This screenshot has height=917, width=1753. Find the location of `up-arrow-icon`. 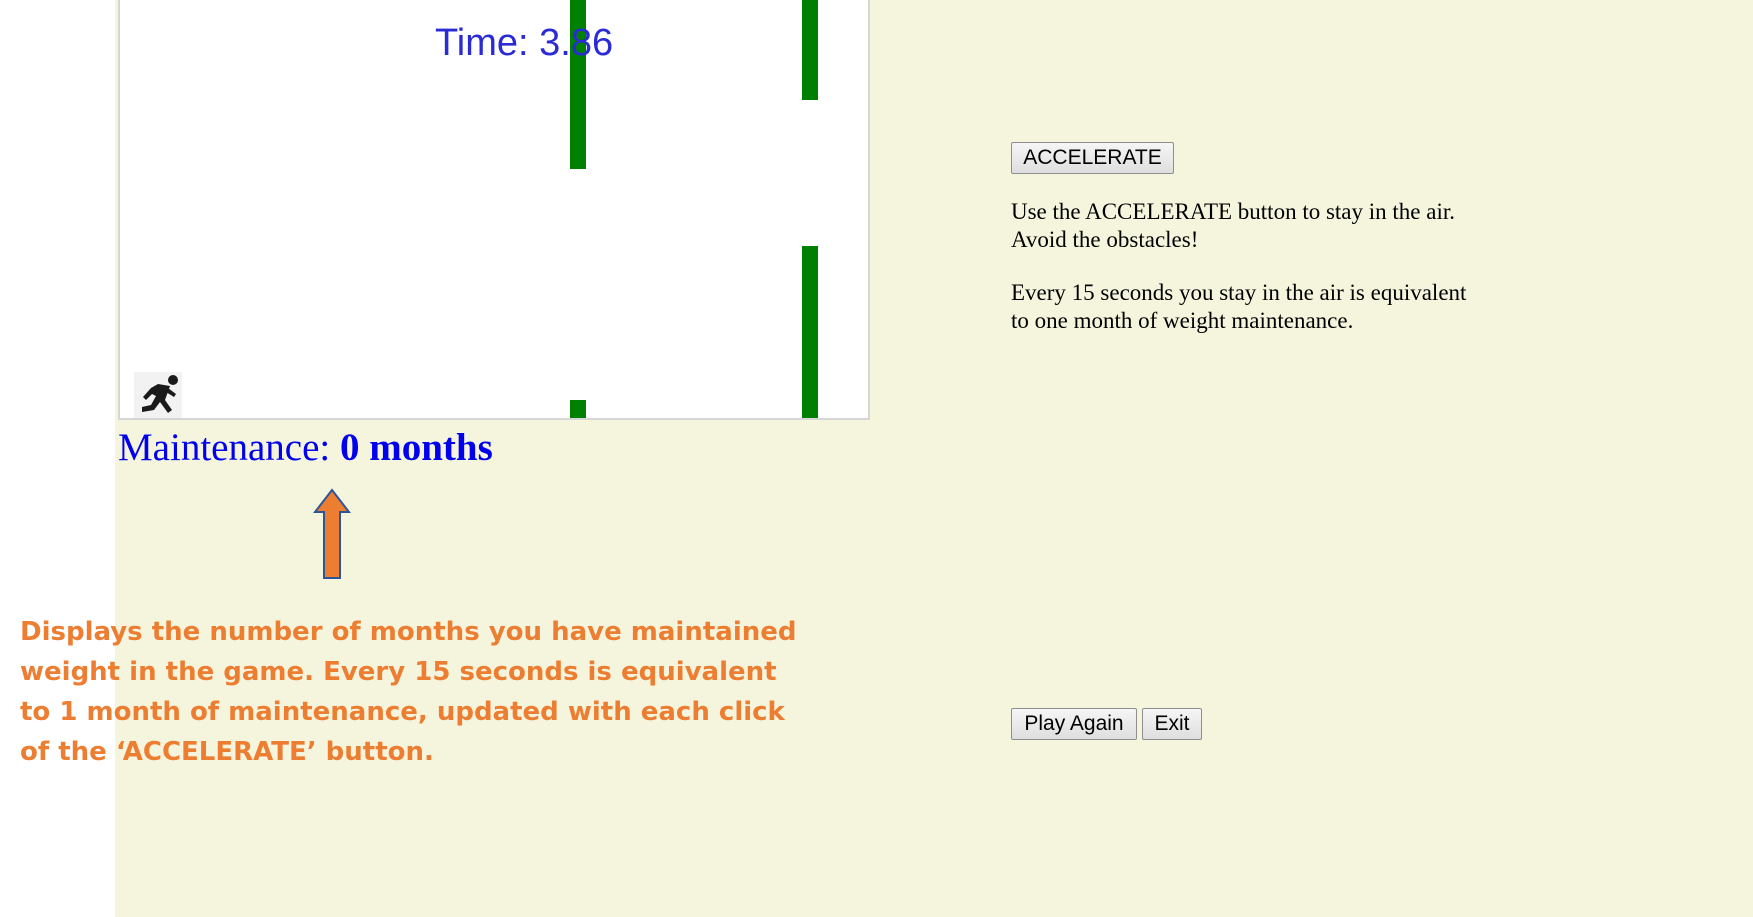

up-arrow-icon is located at coordinates (332, 533).